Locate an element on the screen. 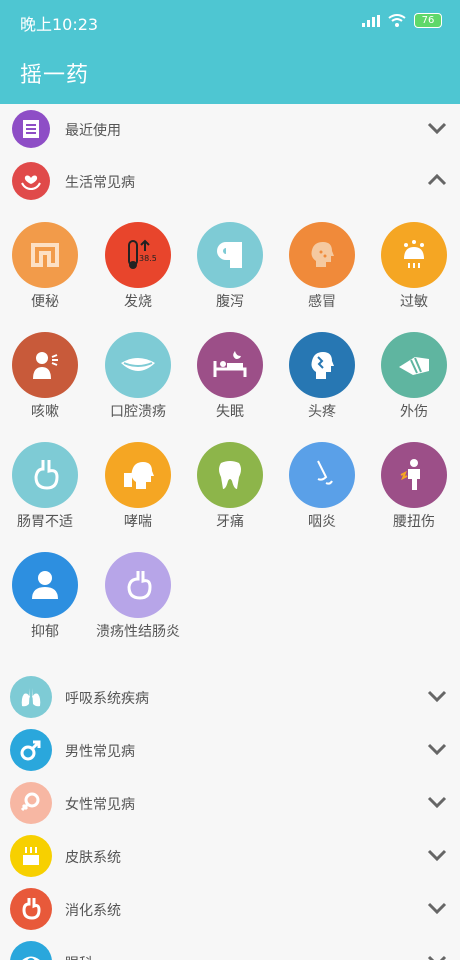  category-label: 女性常见病 is located at coordinates (100, 805).